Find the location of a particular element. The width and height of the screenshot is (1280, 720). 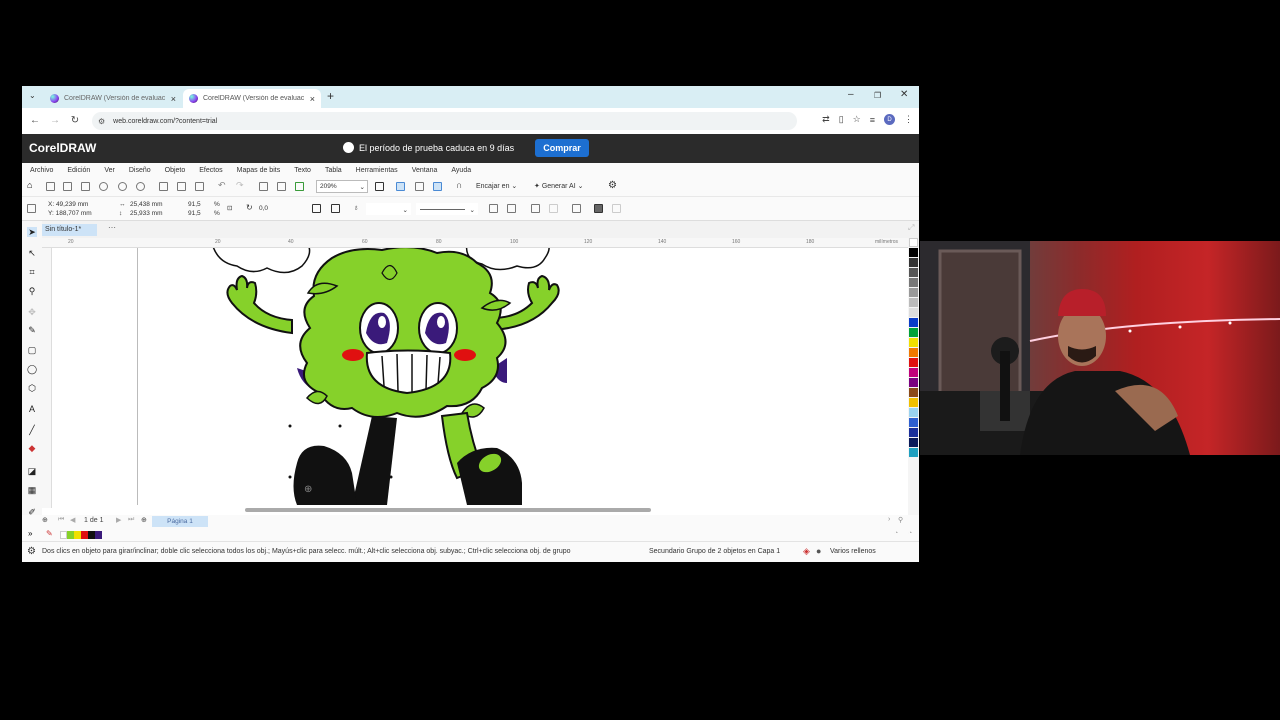

import-icon is located at coordinates (263, 186).